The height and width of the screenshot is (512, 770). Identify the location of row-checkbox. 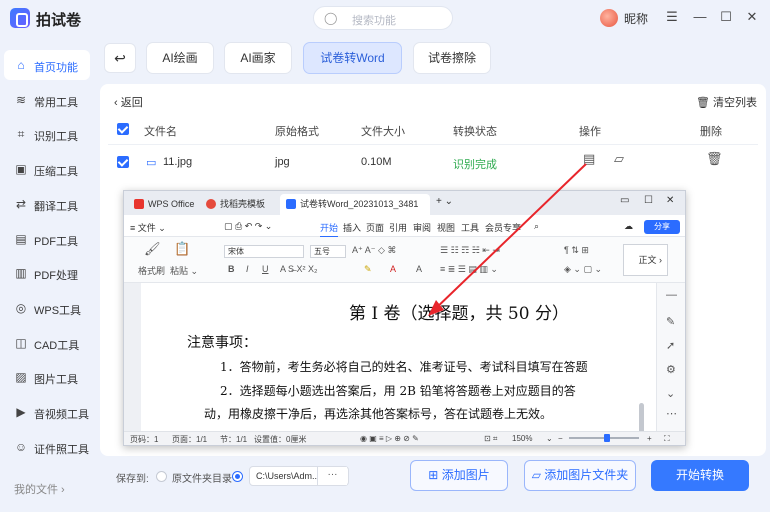
(123, 162).